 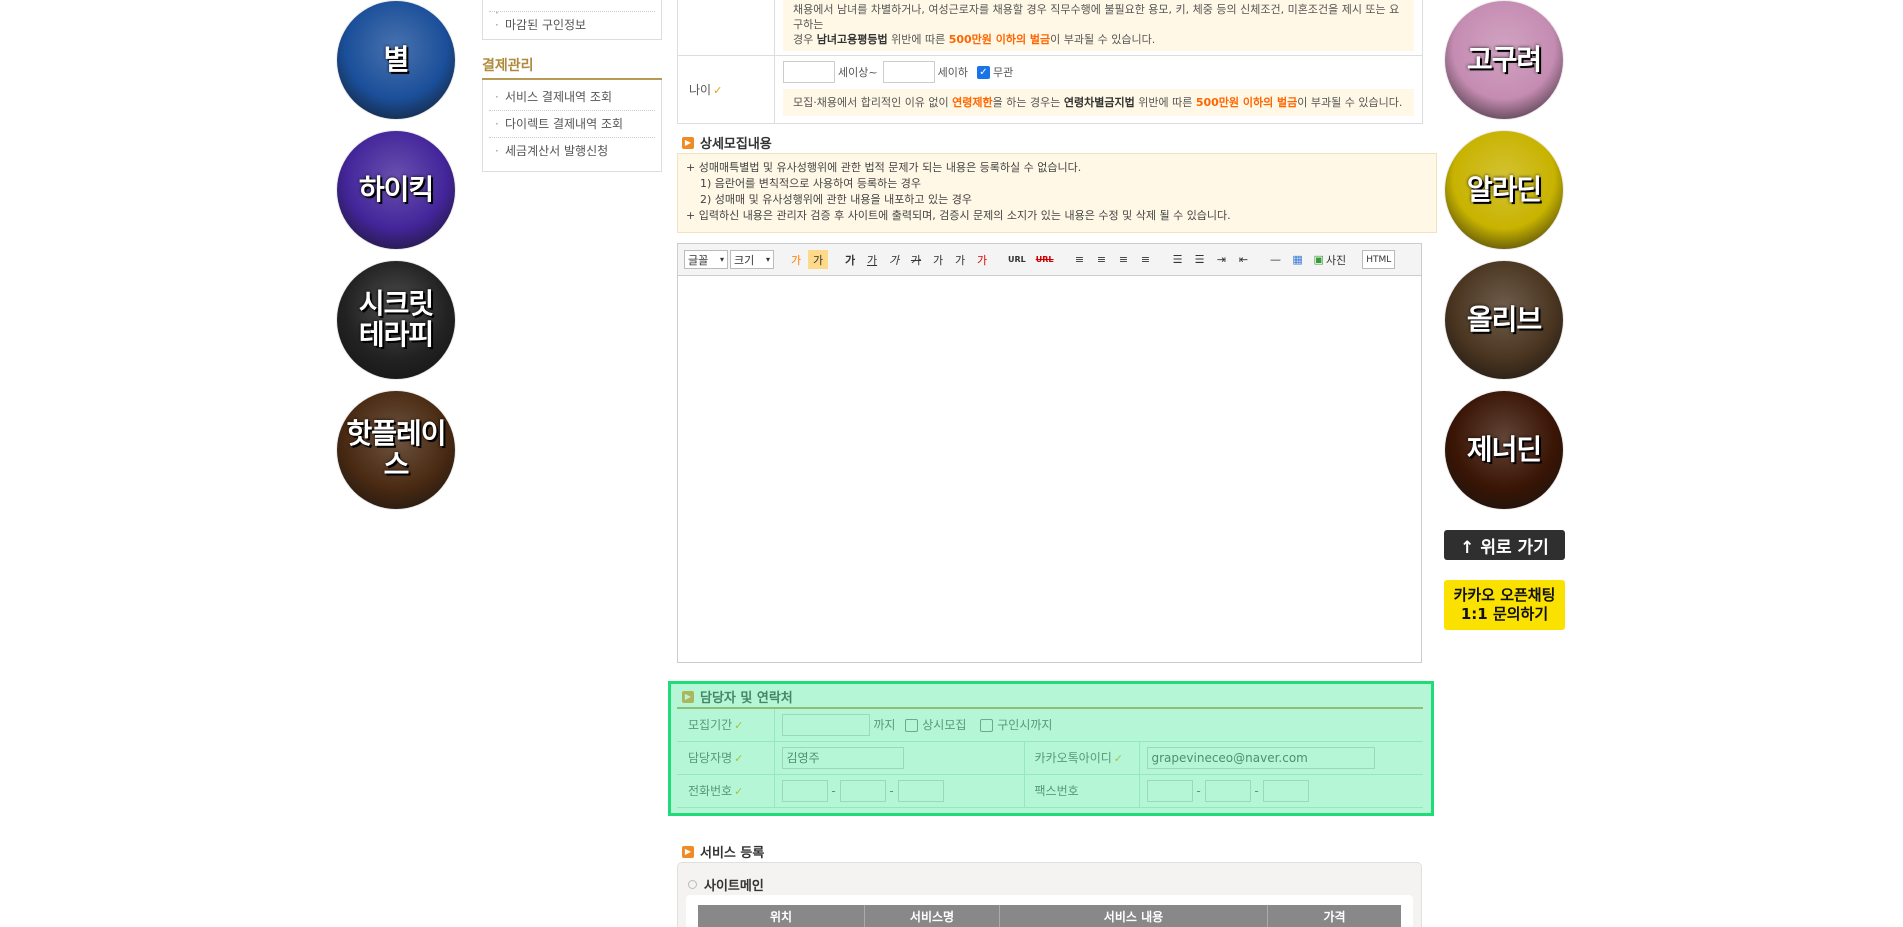 What do you see at coordinates (726, 758) in the screenshot?
I see `manager-label: 담당자명 ✓` at bounding box center [726, 758].